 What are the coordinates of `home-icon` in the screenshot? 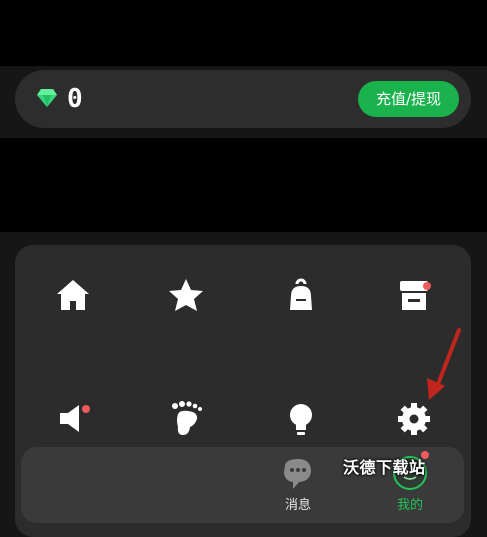 It's located at (73, 295).